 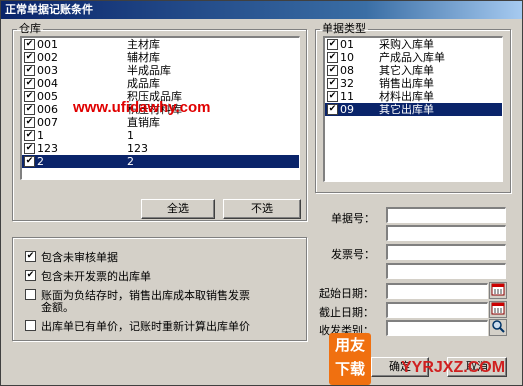 What do you see at coordinates (346, 293) in the screenshot?
I see `start-date-label: 起始日期：` at bounding box center [346, 293].